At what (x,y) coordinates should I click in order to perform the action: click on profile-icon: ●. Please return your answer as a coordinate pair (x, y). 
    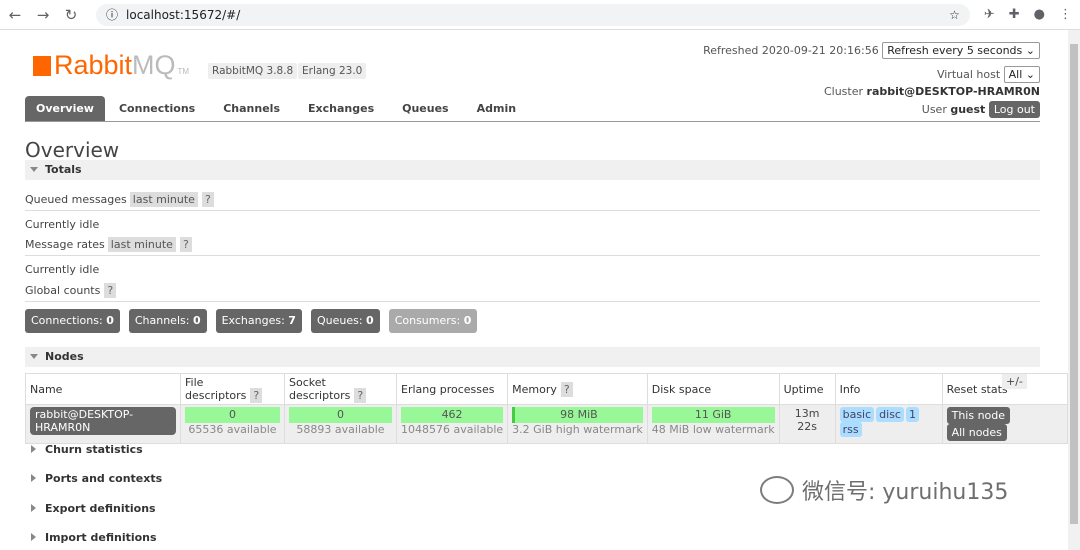
    Looking at the image, I should click on (1039, 14).